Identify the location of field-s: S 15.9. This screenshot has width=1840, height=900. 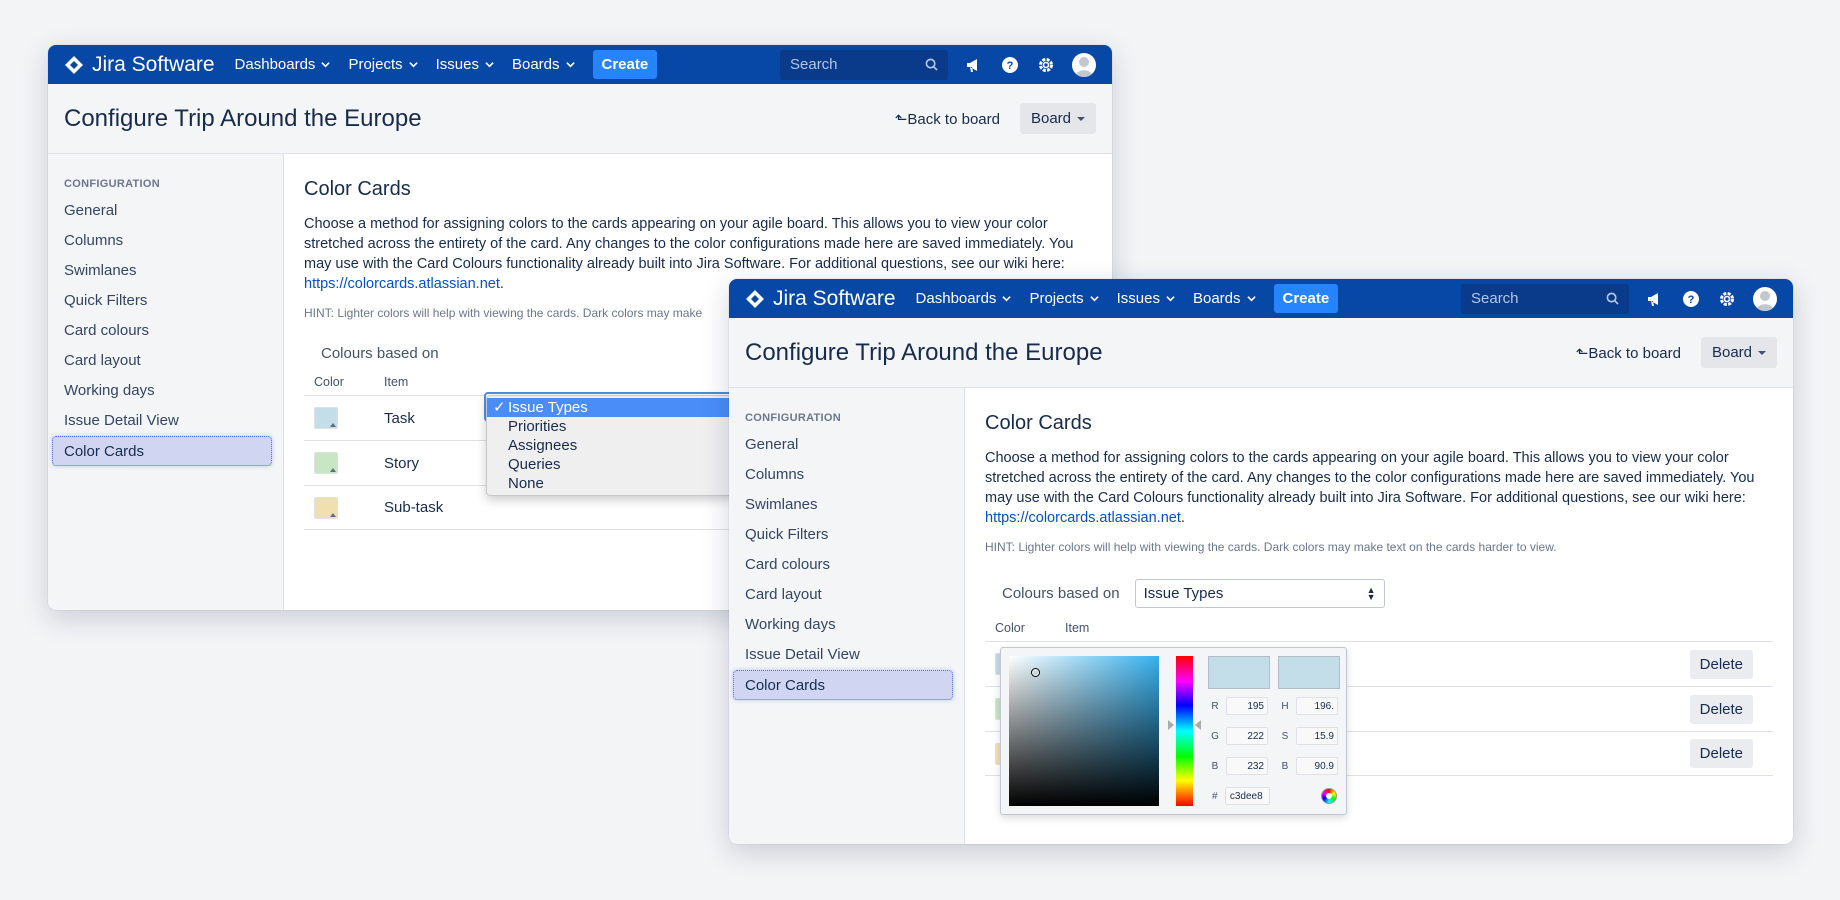
(1309, 736).